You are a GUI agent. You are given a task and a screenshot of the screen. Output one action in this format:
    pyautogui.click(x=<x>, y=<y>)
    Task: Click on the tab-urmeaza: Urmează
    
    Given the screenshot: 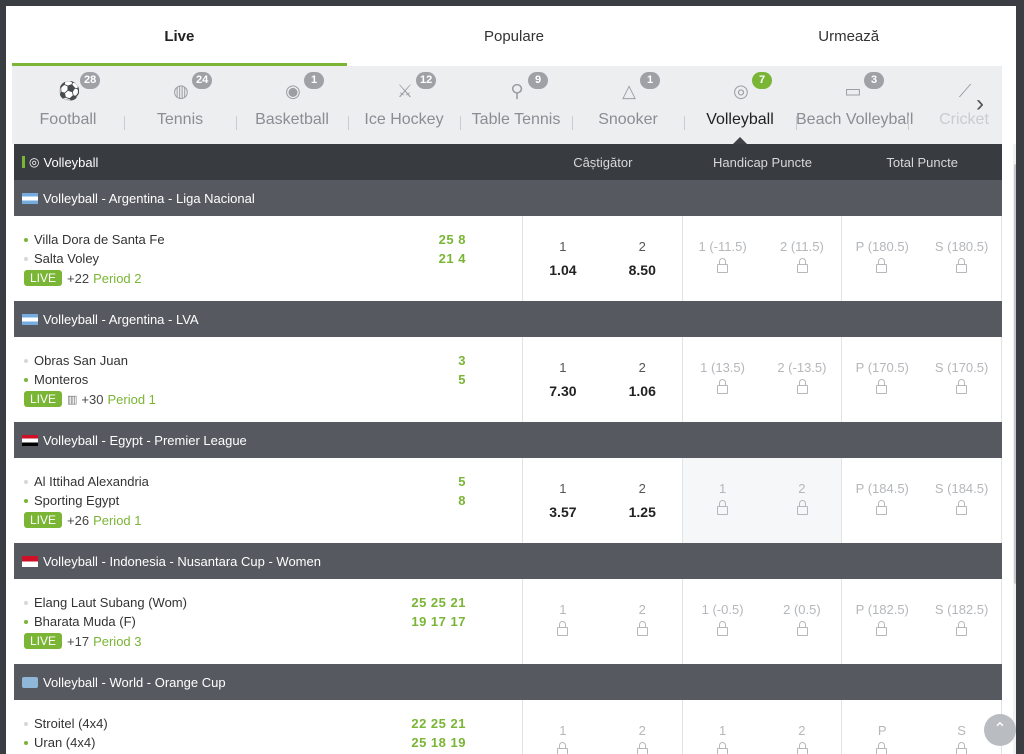 What is the action you would take?
    pyautogui.click(x=848, y=36)
    